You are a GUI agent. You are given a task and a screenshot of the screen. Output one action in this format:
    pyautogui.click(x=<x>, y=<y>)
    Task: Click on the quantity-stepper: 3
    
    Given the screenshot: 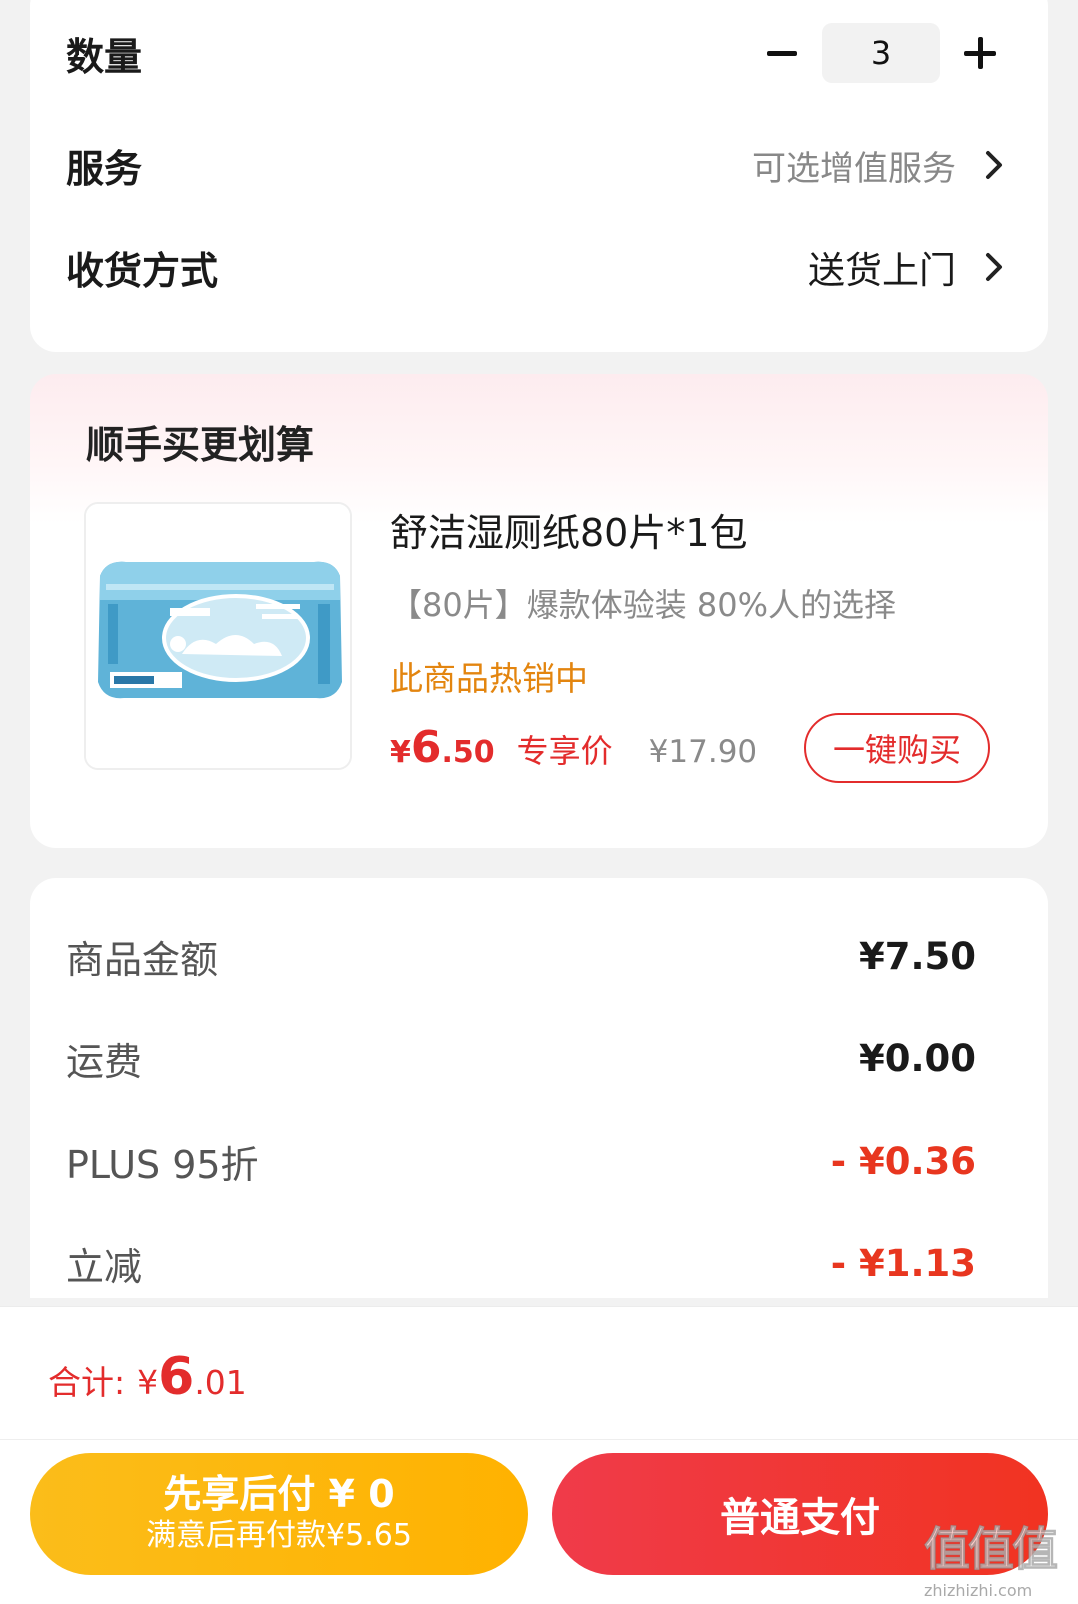 What is the action you would take?
    pyautogui.click(x=881, y=53)
    